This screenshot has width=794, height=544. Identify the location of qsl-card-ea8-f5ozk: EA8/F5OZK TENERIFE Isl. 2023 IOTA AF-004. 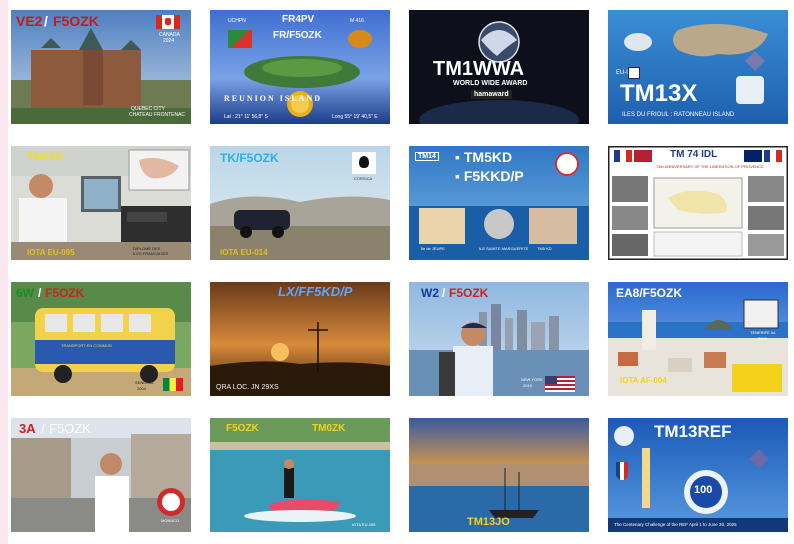
(698, 339).